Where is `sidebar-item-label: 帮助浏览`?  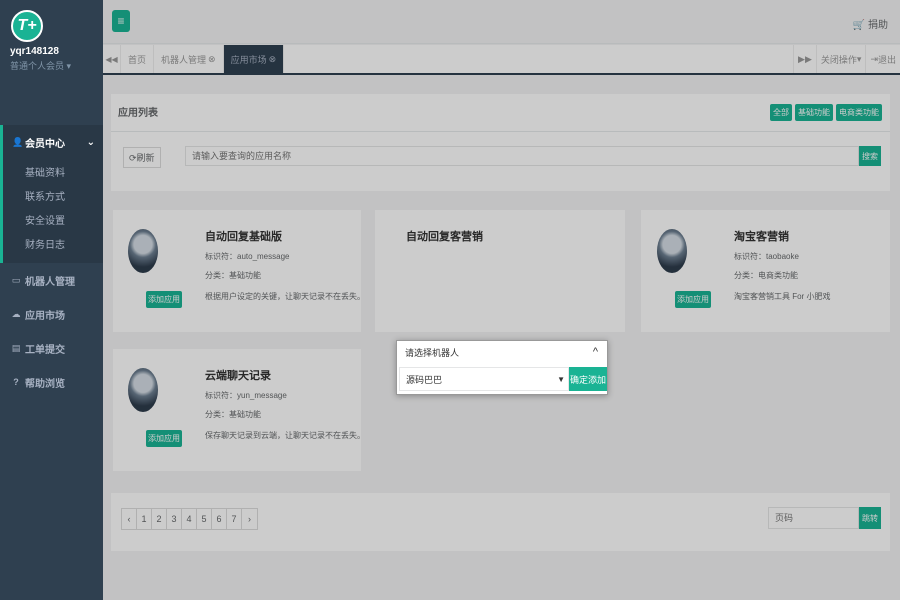 sidebar-item-label: 帮助浏览 is located at coordinates (45, 384).